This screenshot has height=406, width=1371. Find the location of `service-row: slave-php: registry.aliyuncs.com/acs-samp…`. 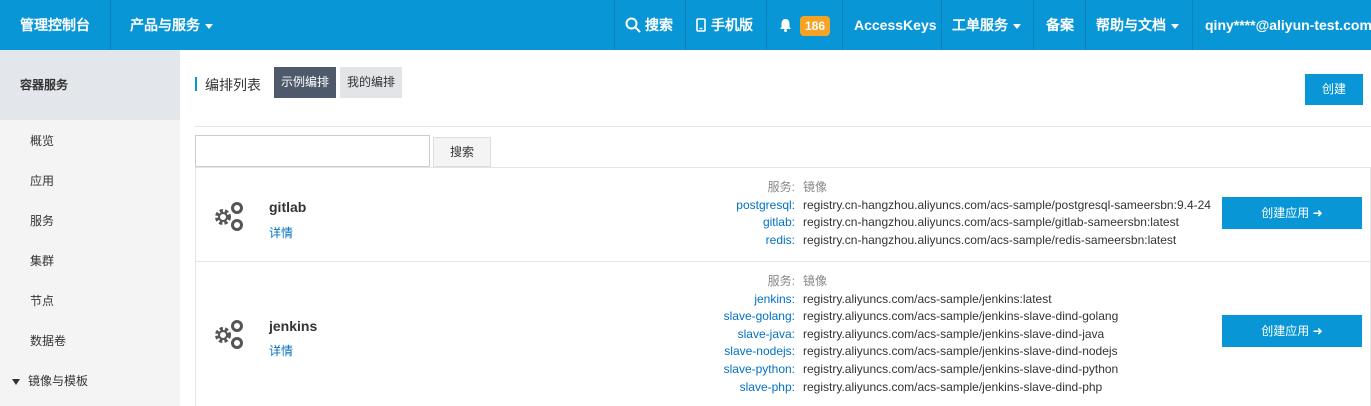

service-row: slave-php: registry.aliyuncs.com/acs-samp… is located at coordinates (856, 388).